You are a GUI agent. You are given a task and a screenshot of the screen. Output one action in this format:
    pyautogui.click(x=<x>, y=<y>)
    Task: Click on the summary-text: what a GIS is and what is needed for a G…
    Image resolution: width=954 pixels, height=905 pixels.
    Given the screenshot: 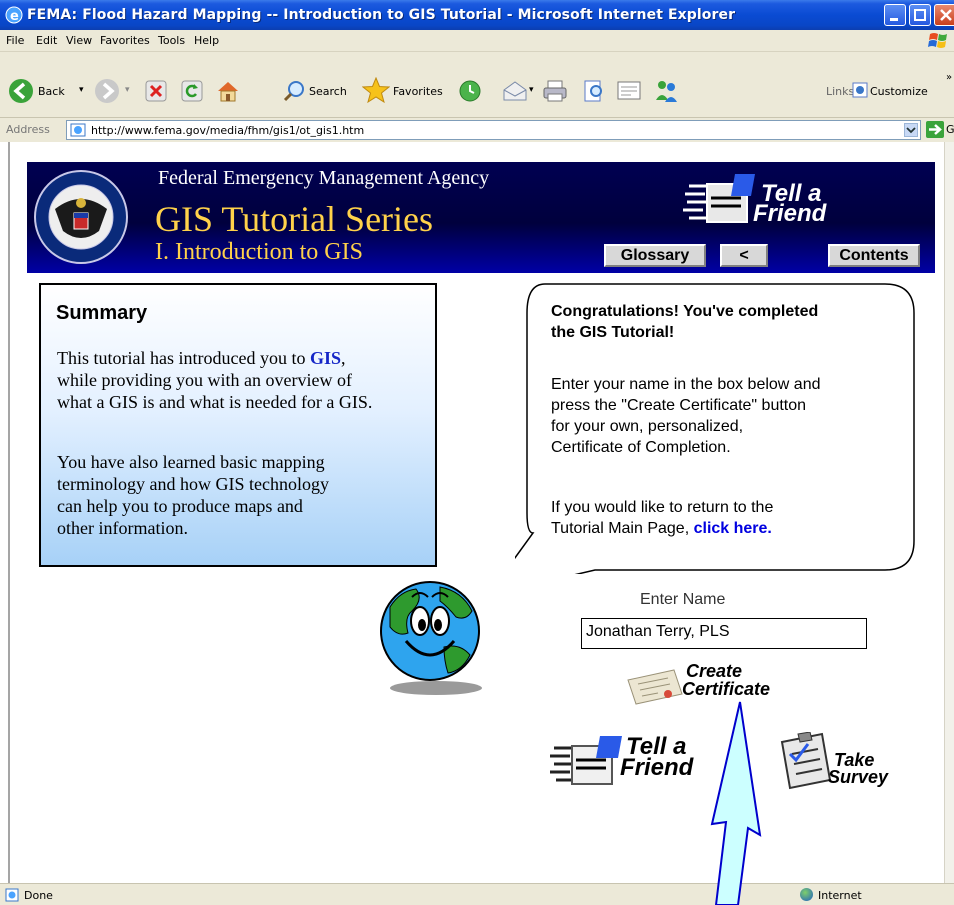 What is the action you would take?
    pyautogui.click(x=215, y=402)
    